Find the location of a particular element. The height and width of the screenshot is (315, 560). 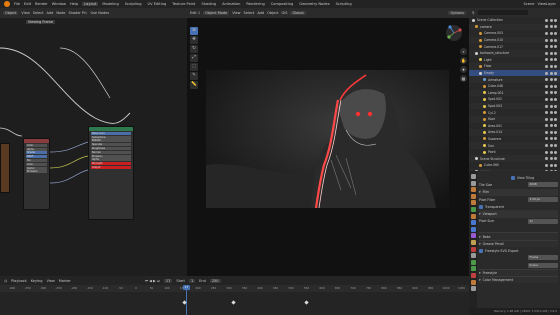

outliner-row: Area.014 is located at coordinates (514, 132).